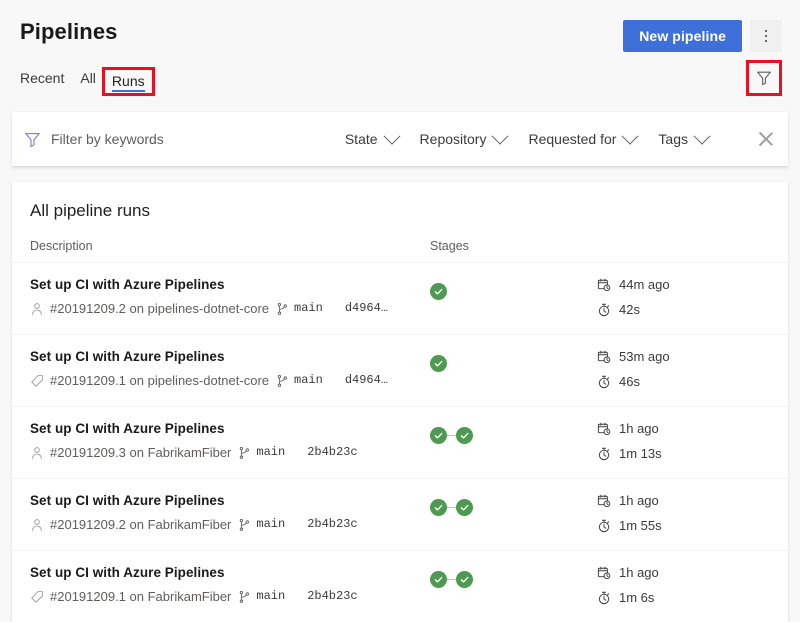 The image size is (800, 622). What do you see at coordinates (184, 139) in the screenshot?
I see `keyword-filter: Filter by keywords` at bounding box center [184, 139].